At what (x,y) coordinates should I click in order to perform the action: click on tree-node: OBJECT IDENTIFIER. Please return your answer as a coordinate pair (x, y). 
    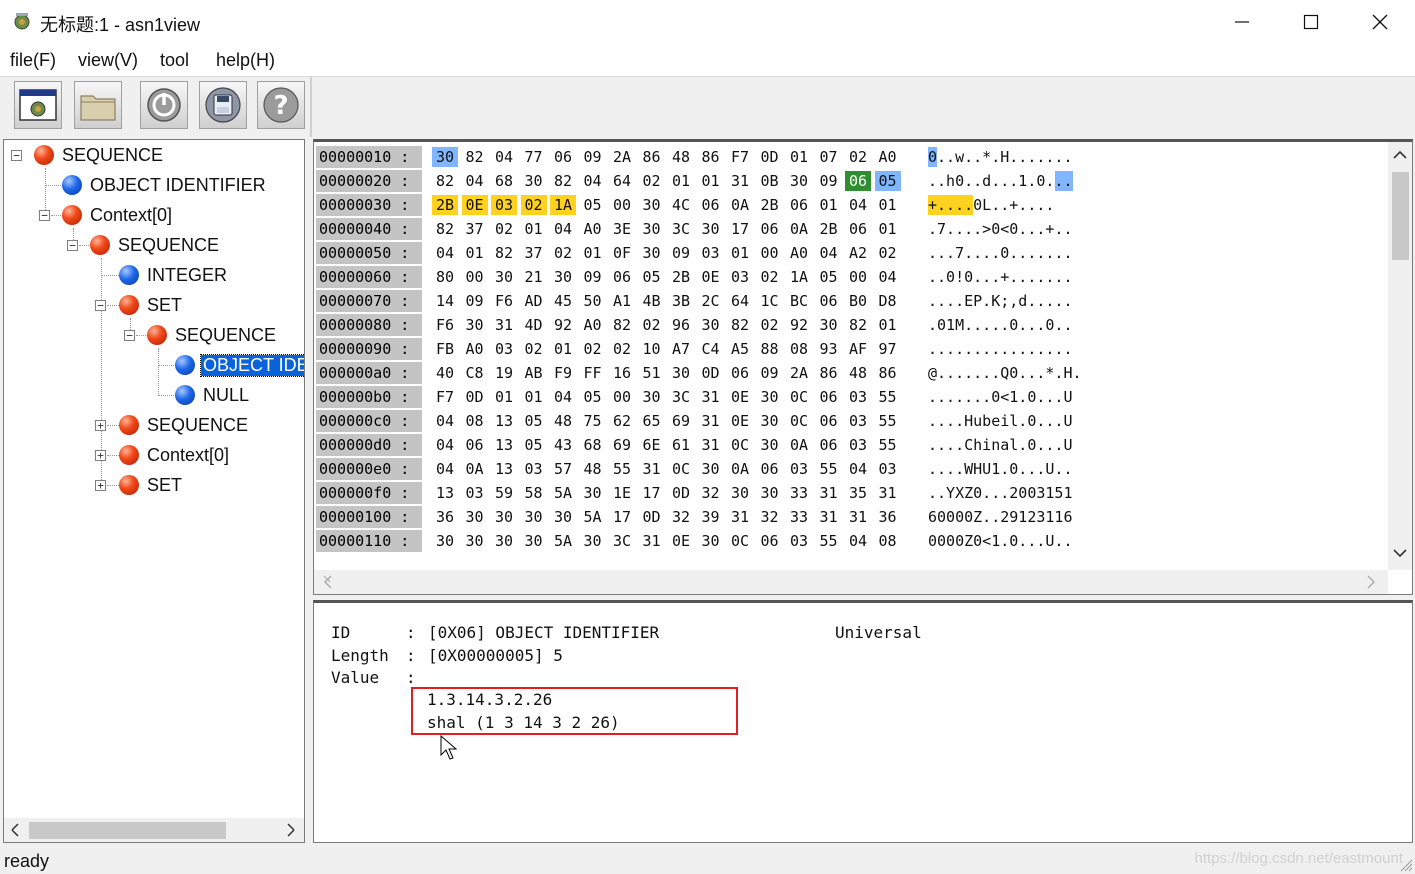
    Looking at the image, I should click on (165, 185).